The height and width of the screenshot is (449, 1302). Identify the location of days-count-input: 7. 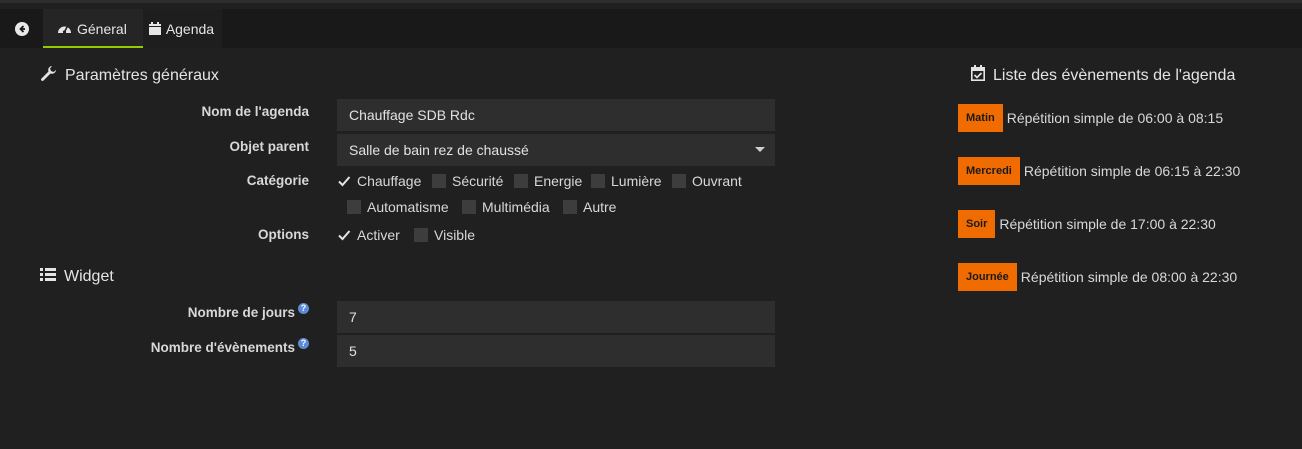
(556, 317).